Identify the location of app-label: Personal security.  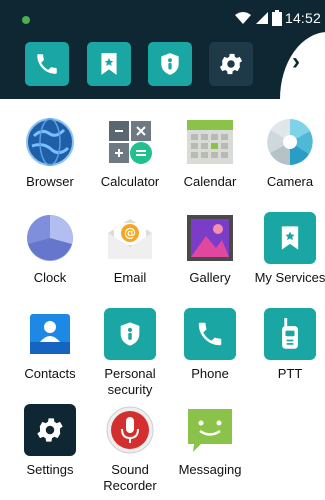
(130, 382).